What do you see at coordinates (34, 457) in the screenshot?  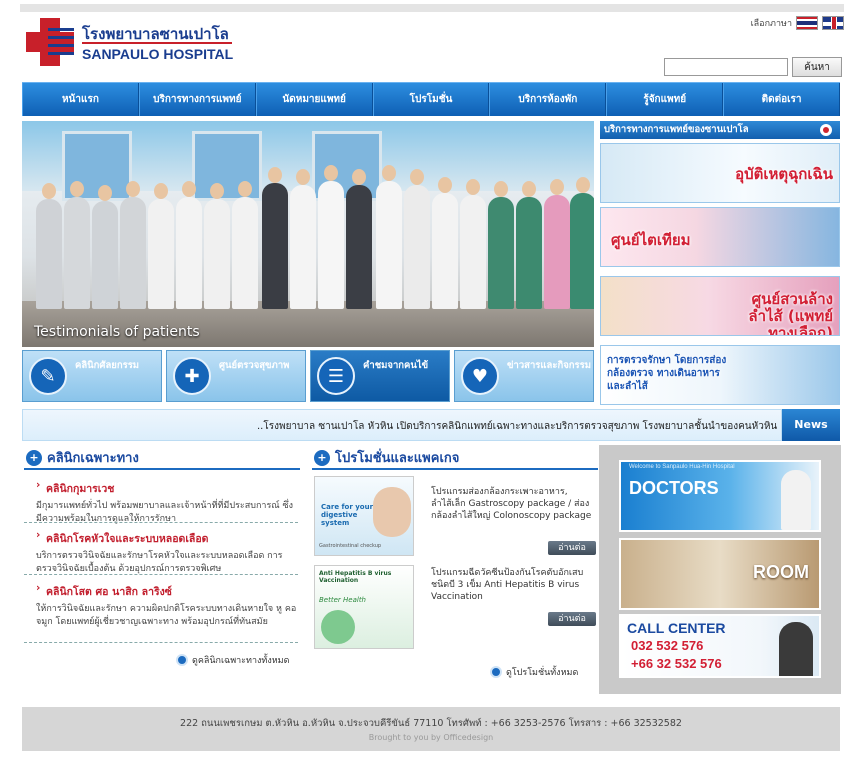 I see `plus-circle-icon` at bounding box center [34, 457].